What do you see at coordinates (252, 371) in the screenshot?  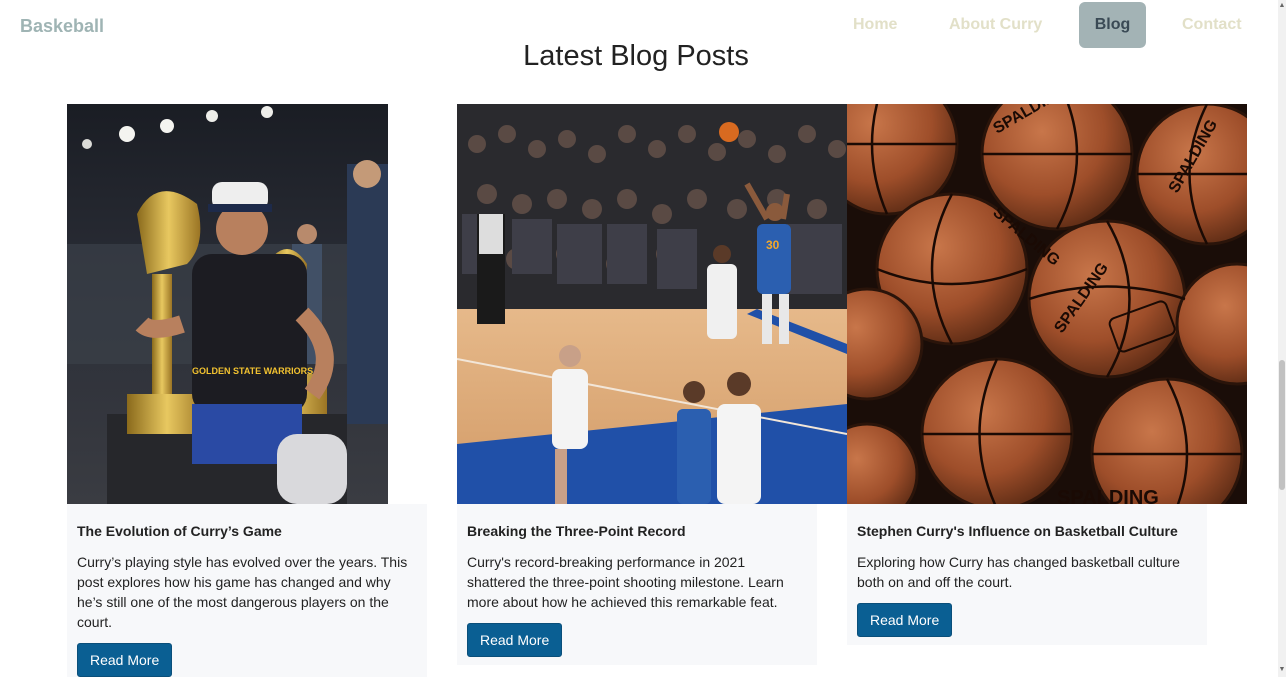 I see `shirt-text: GOLDEN STATE WARRIORS` at bounding box center [252, 371].